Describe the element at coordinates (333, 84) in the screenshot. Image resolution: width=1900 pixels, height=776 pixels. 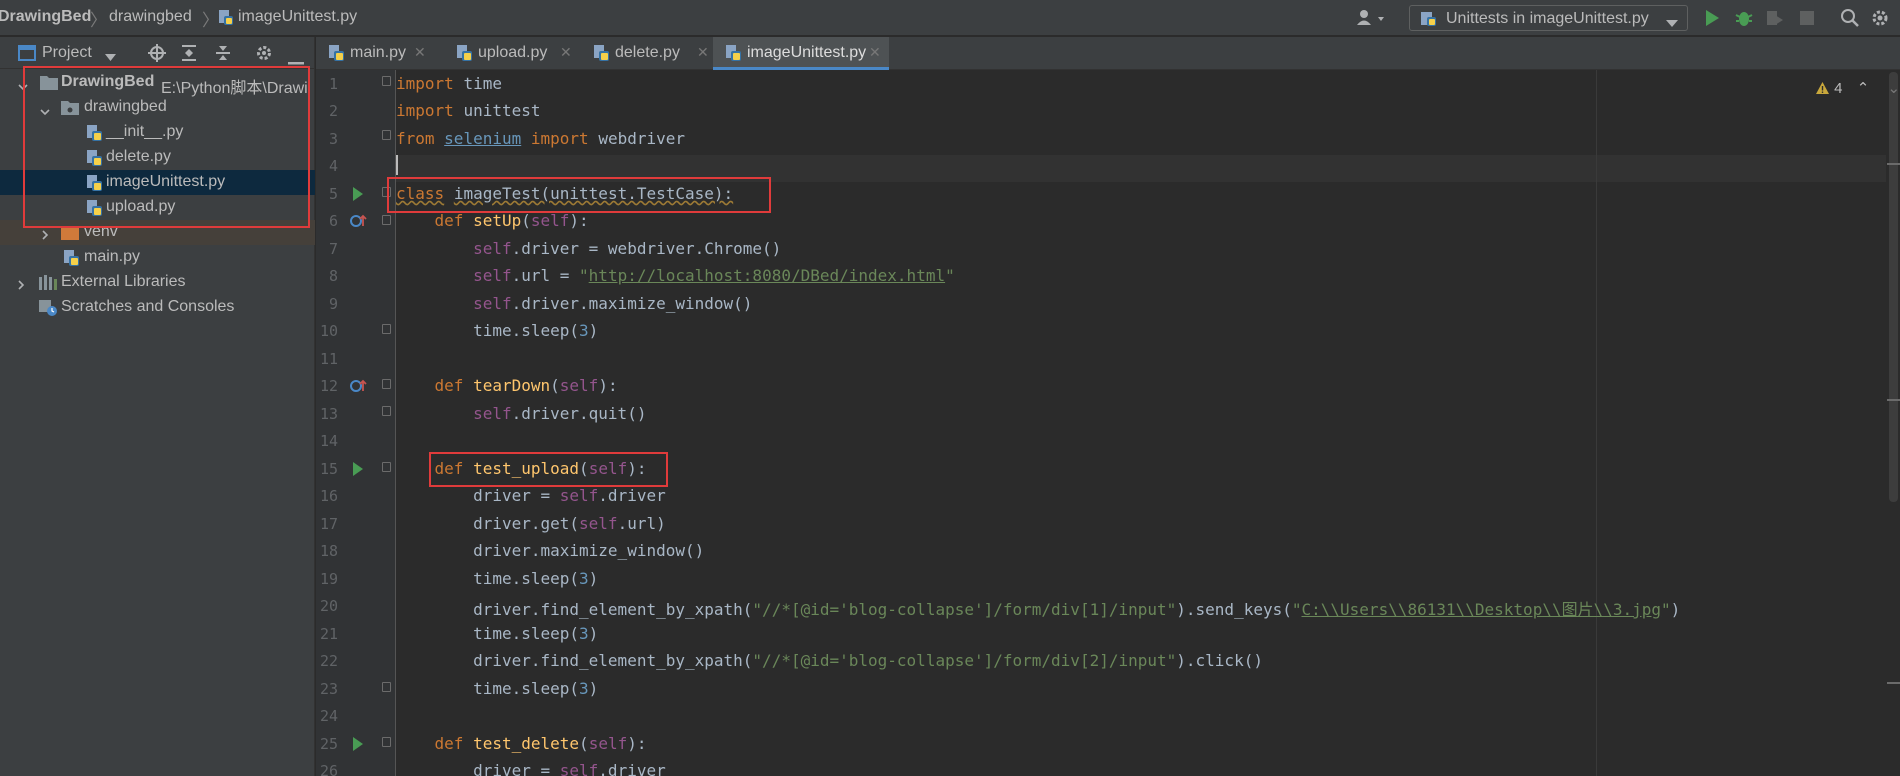
I see `line-number: 1` at that location.